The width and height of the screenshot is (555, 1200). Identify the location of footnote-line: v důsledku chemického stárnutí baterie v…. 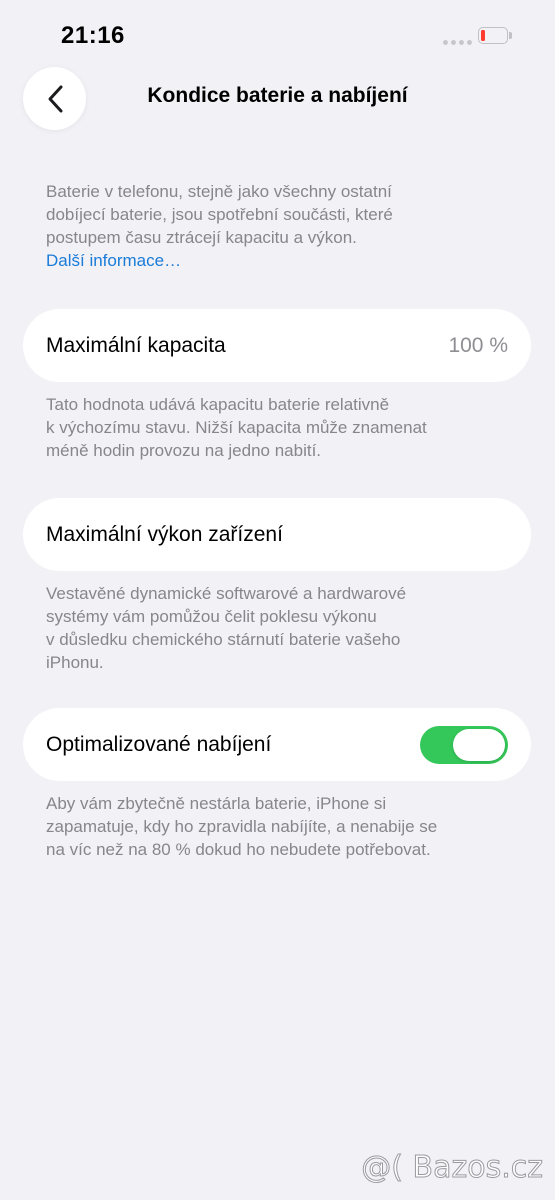
(223, 639).